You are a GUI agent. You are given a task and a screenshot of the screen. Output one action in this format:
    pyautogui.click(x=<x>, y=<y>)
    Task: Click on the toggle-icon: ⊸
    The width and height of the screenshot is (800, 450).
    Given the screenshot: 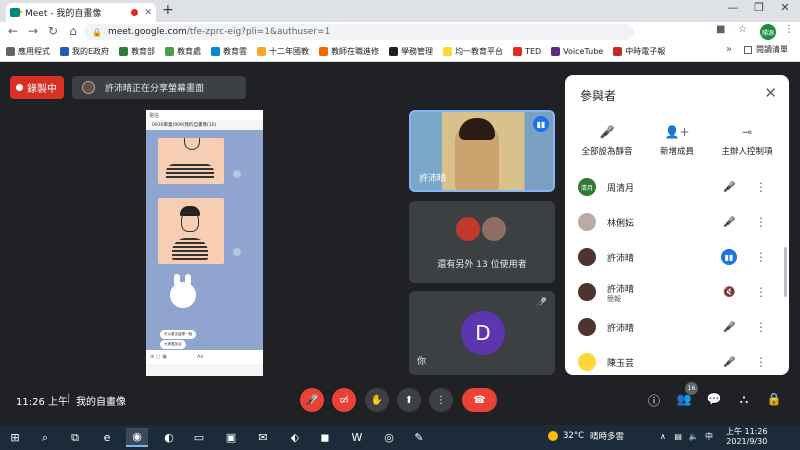 What is the action you would take?
    pyautogui.click(x=747, y=132)
    